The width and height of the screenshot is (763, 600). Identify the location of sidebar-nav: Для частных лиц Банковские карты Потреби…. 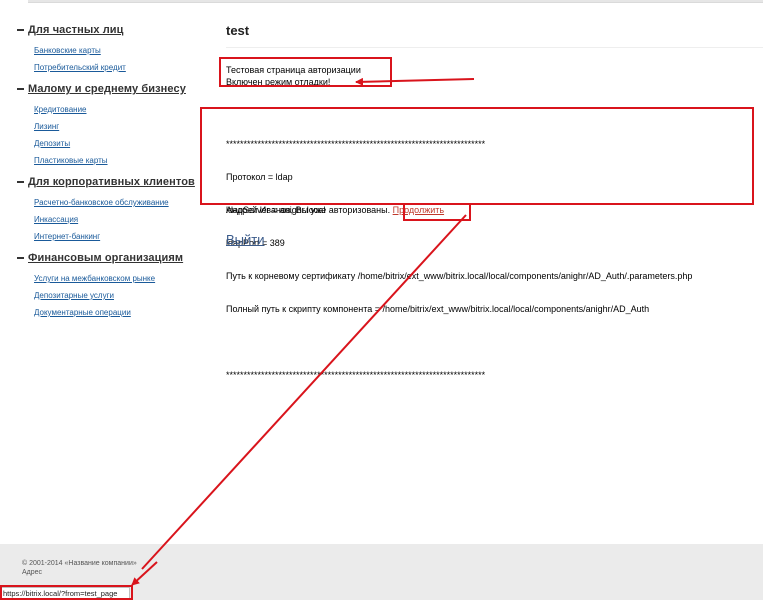
(112, 174).